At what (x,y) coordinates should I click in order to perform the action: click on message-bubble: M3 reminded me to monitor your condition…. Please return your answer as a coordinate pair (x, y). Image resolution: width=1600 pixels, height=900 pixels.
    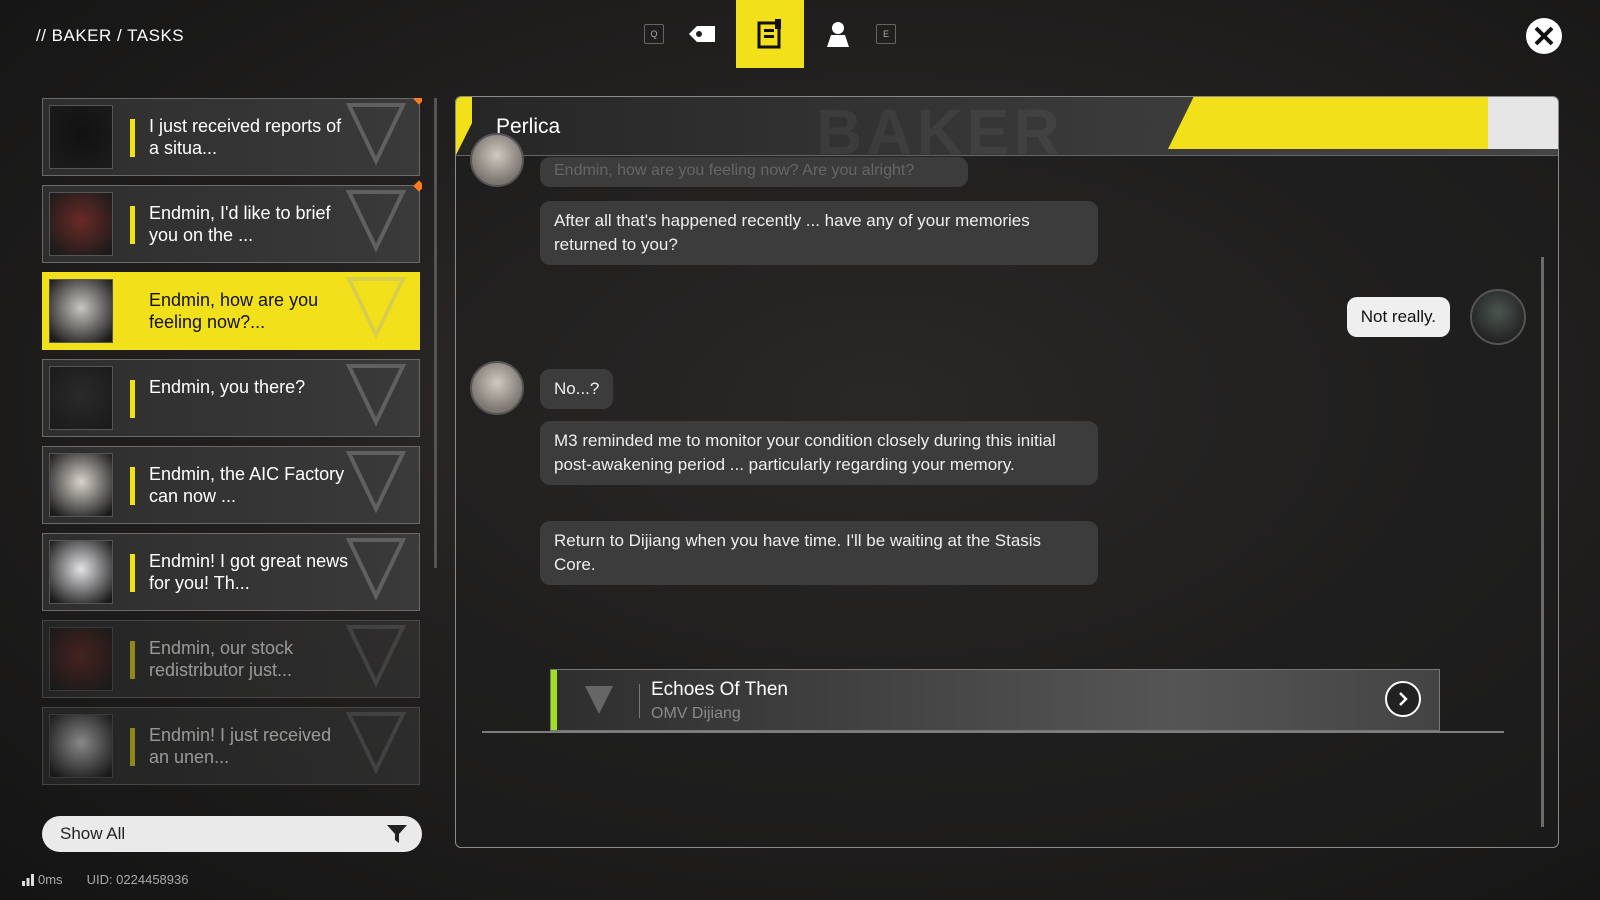
    Looking at the image, I should click on (819, 453).